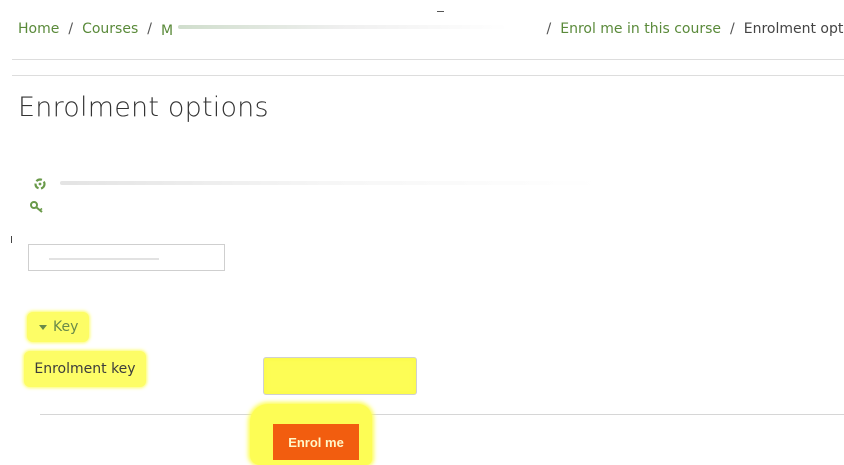  Describe the element at coordinates (38, 29) in the screenshot. I see `breadcrumb-home-link: Home` at that location.